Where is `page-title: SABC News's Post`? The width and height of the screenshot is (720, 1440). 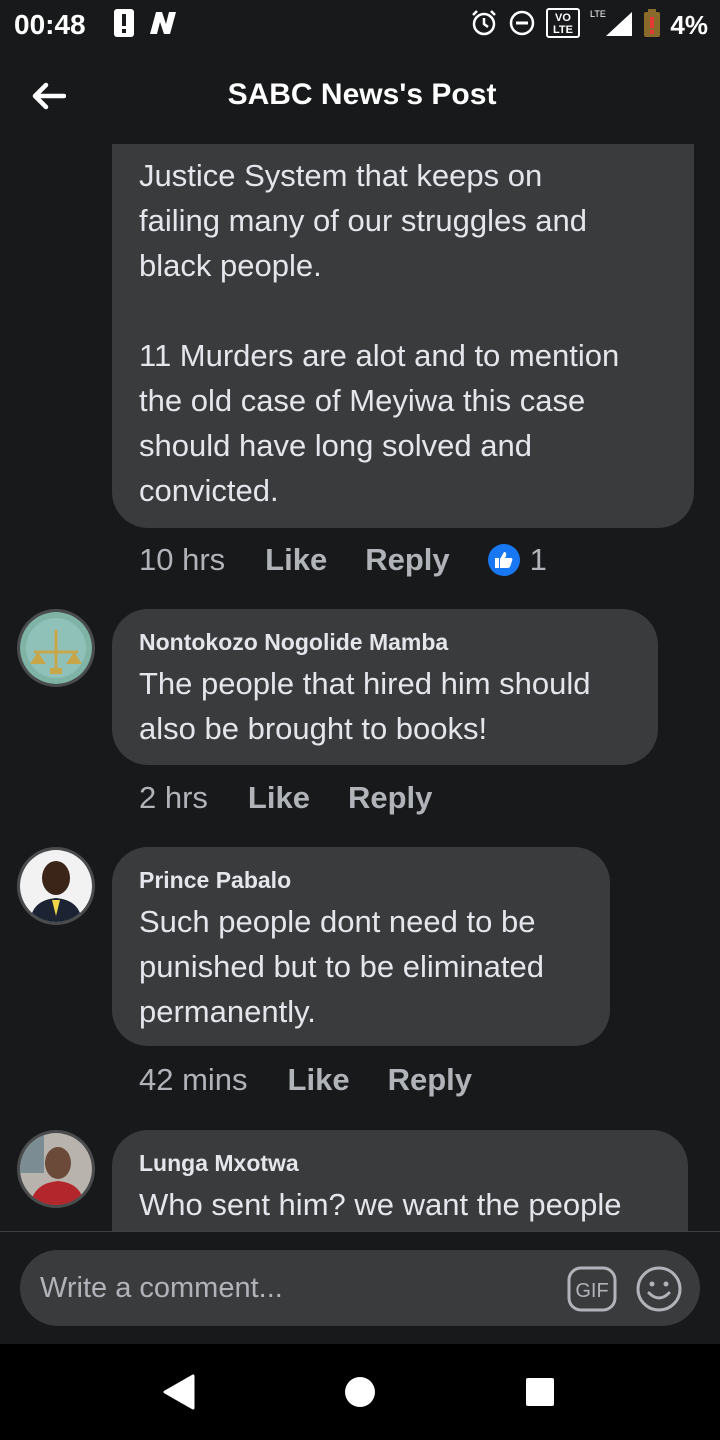
page-title: SABC News's Post is located at coordinates (362, 94).